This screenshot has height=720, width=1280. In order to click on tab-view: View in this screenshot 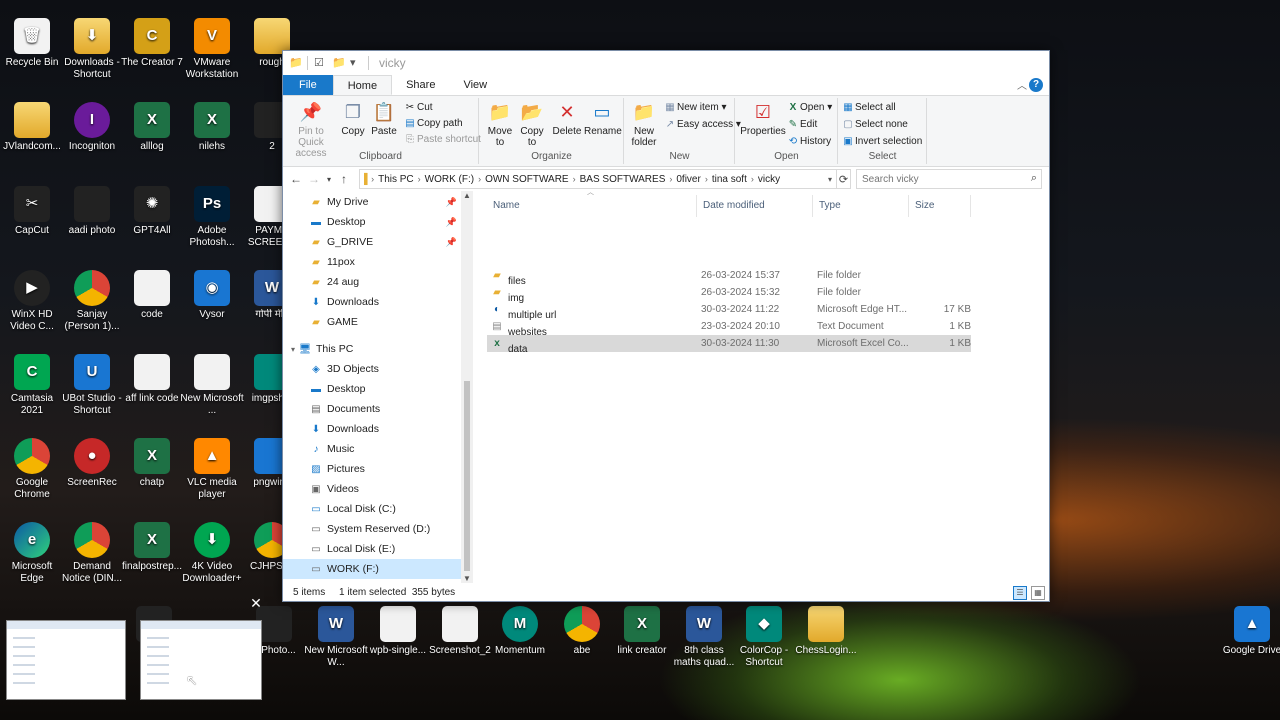, I will do `click(475, 85)`.